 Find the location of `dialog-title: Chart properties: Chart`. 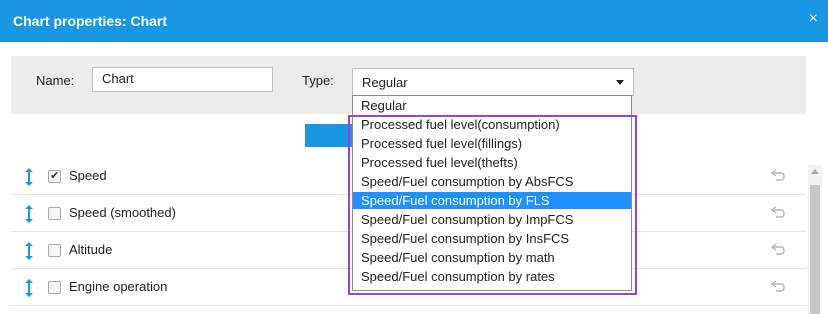

dialog-title: Chart properties: Chart is located at coordinates (90, 21).